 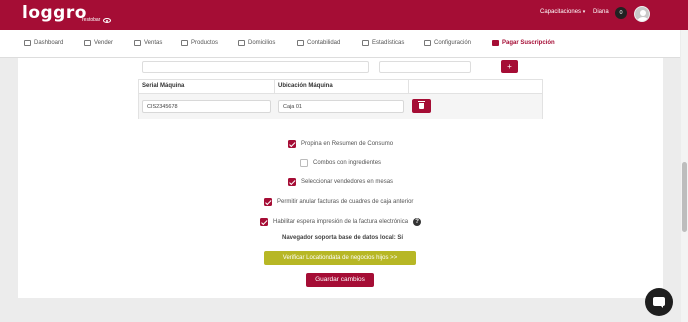 What do you see at coordinates (241, 43) in the screenshot?
I see `bike-icon` at bounding box center [241, 43].